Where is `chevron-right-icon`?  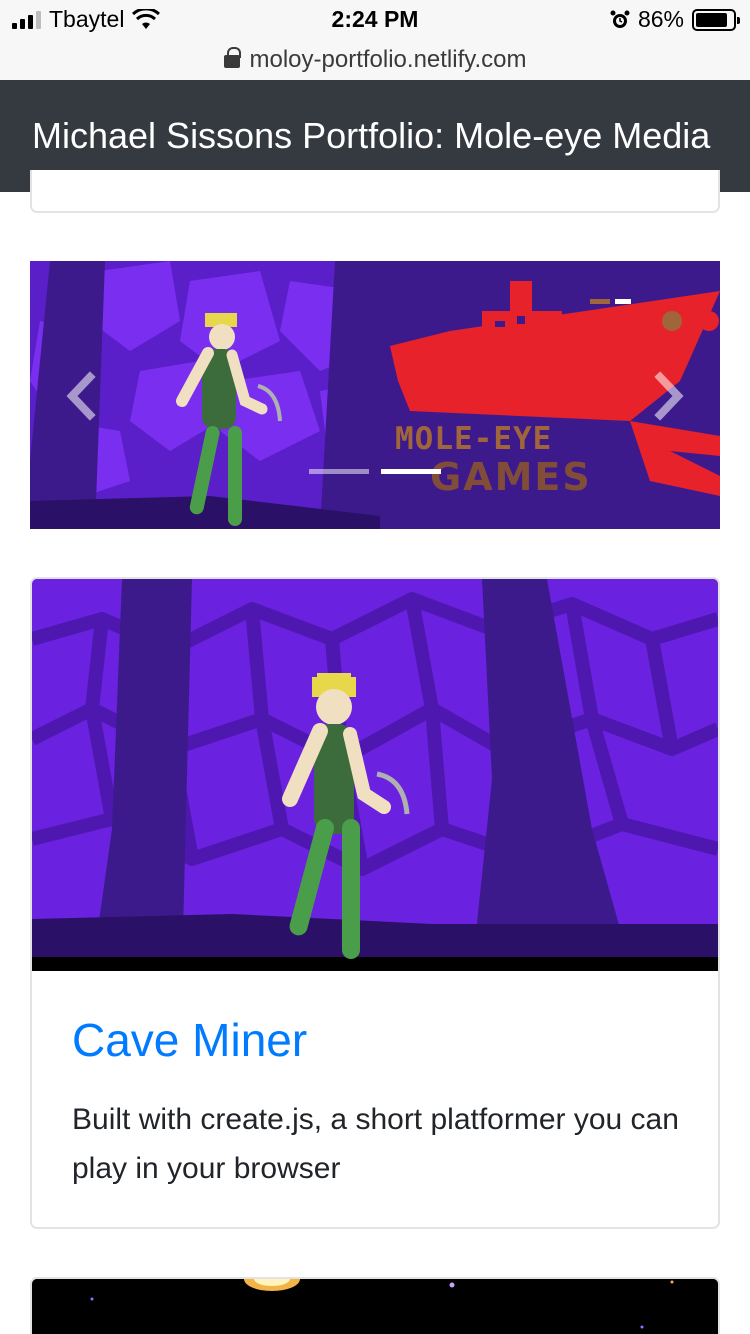 chevron-right-icon is located at coordinates (669, 396).